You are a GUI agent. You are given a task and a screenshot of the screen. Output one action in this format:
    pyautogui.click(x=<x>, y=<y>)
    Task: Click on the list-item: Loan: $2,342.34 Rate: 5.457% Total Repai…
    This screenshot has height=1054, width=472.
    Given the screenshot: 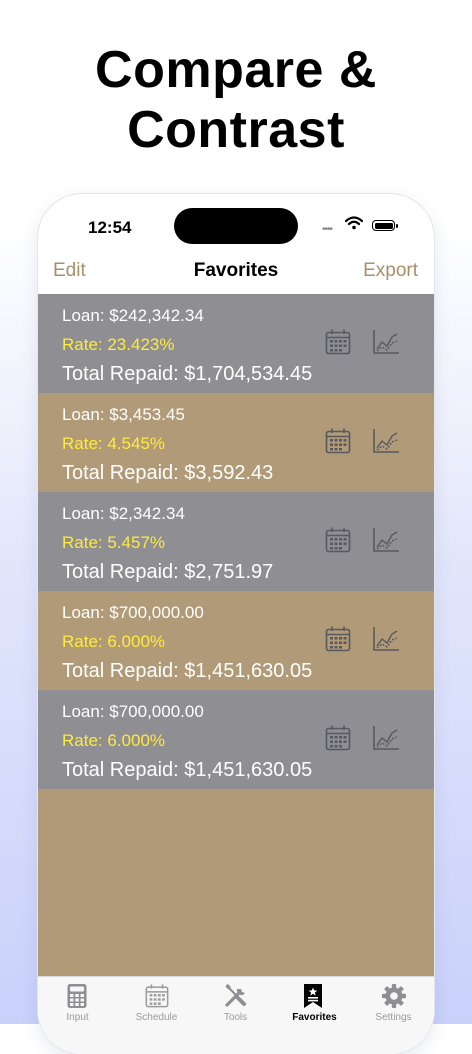 What is the action you would take?
    pyautogui.click(x=236, y=541)
    